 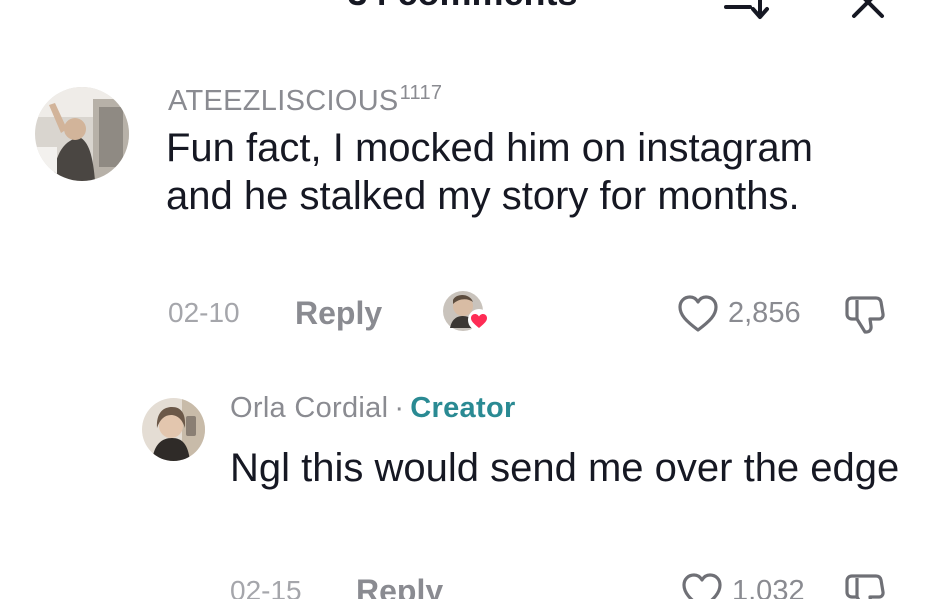 I want to click on creator-liked-badge, so click(x=467, y=312).